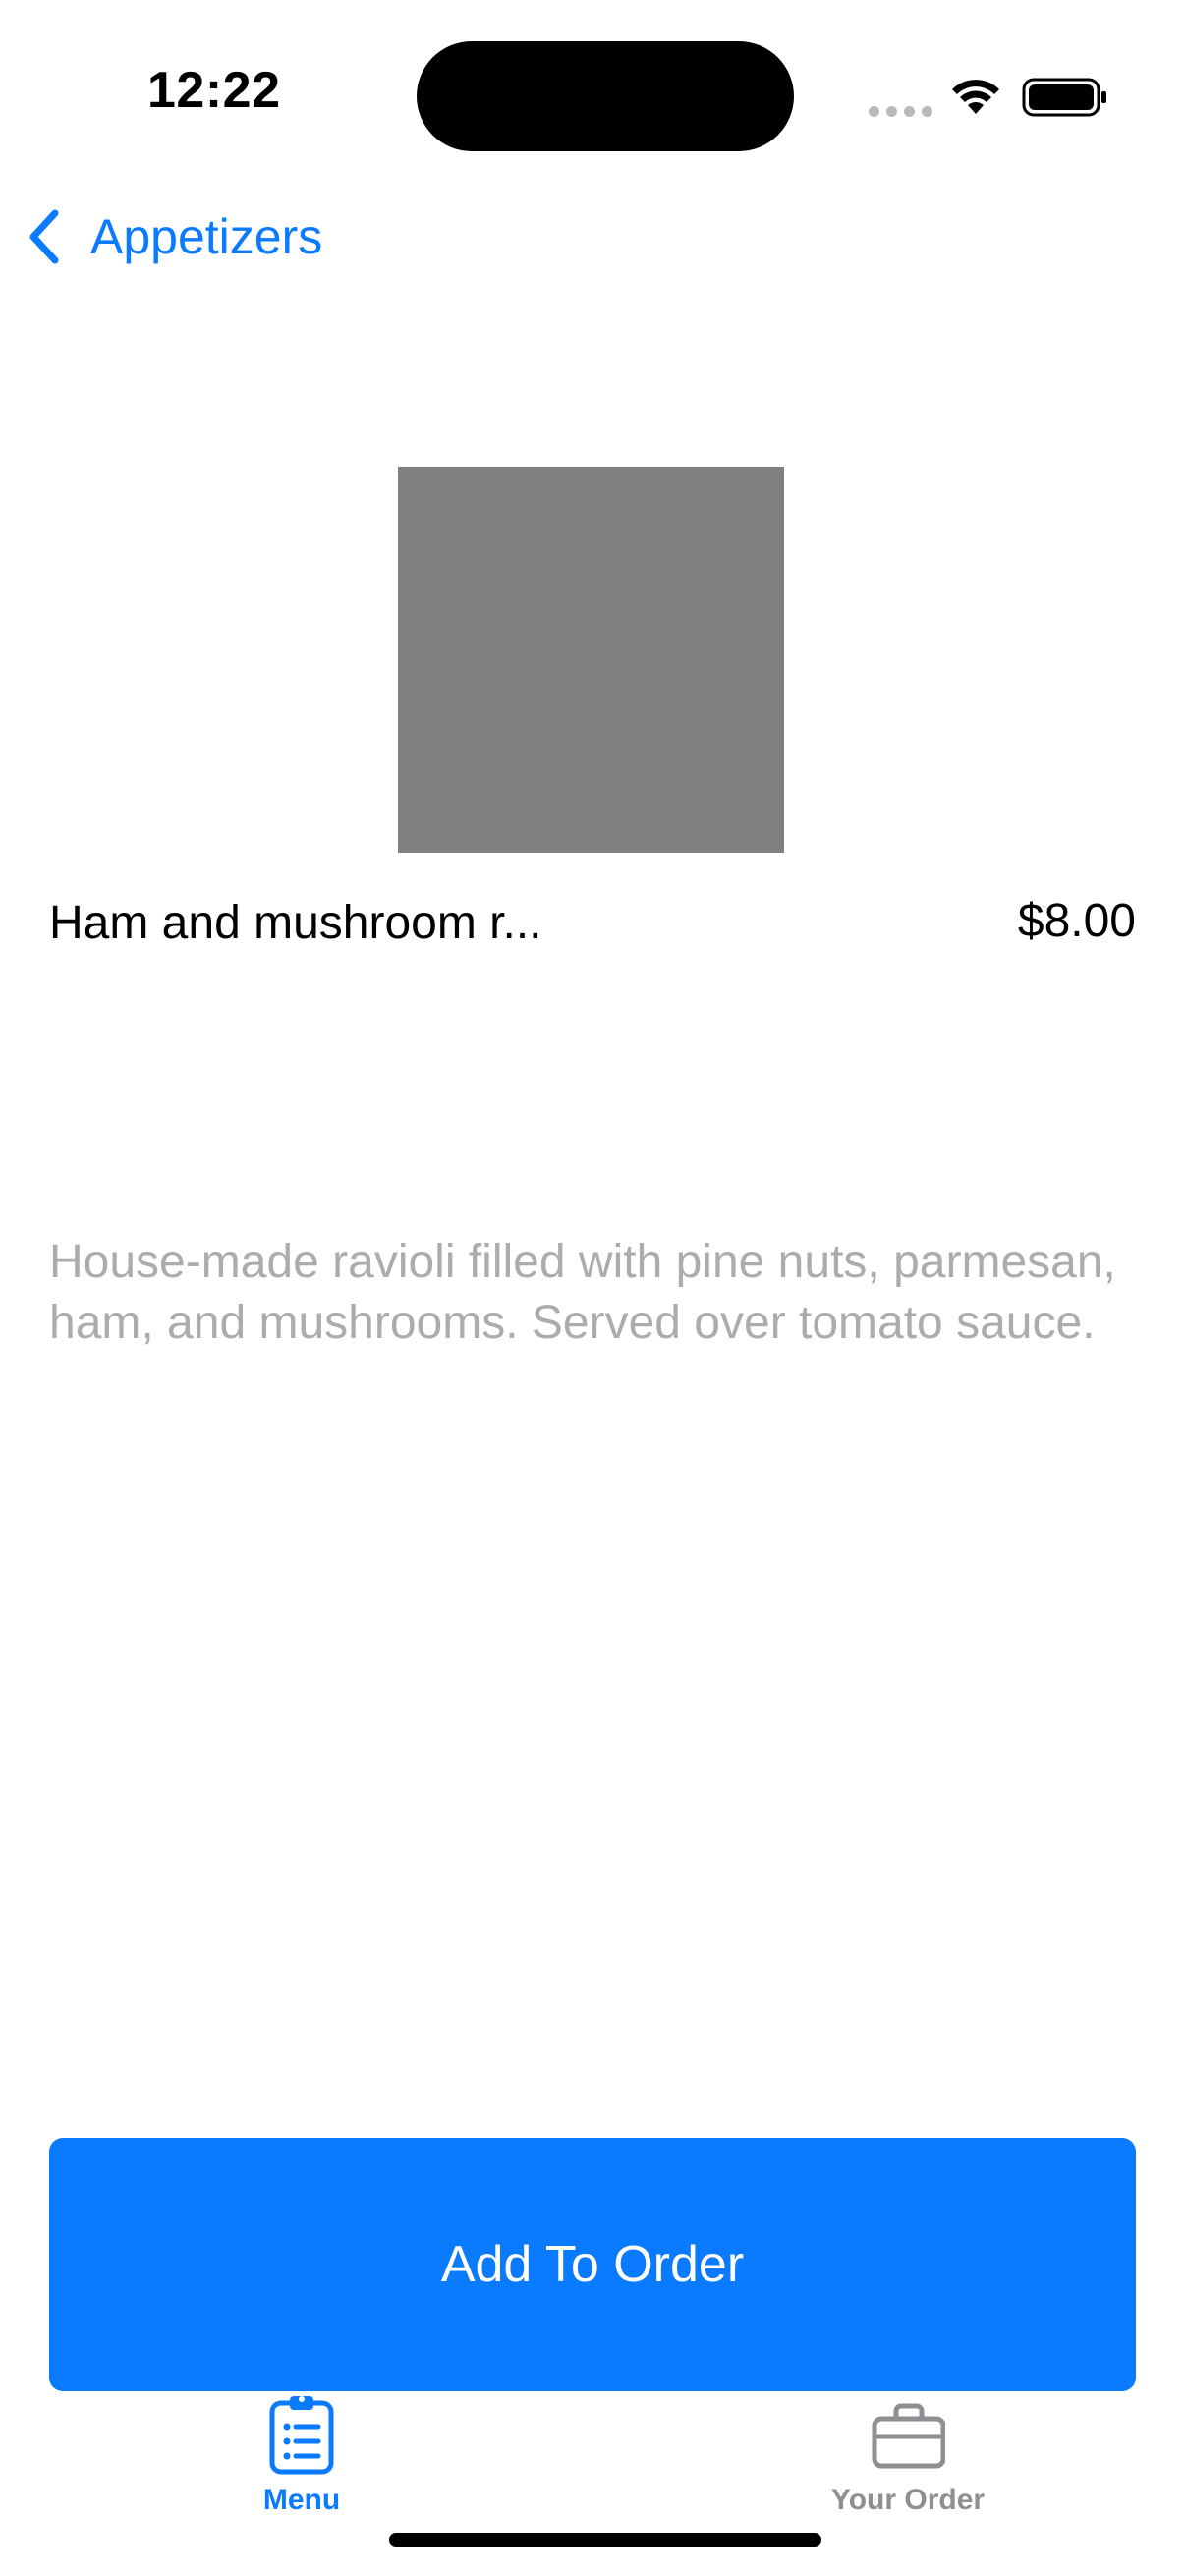 This screenshot has height=2576, width=1185. I want to click on tab-your-order: Your Order, so click(908, 2462).